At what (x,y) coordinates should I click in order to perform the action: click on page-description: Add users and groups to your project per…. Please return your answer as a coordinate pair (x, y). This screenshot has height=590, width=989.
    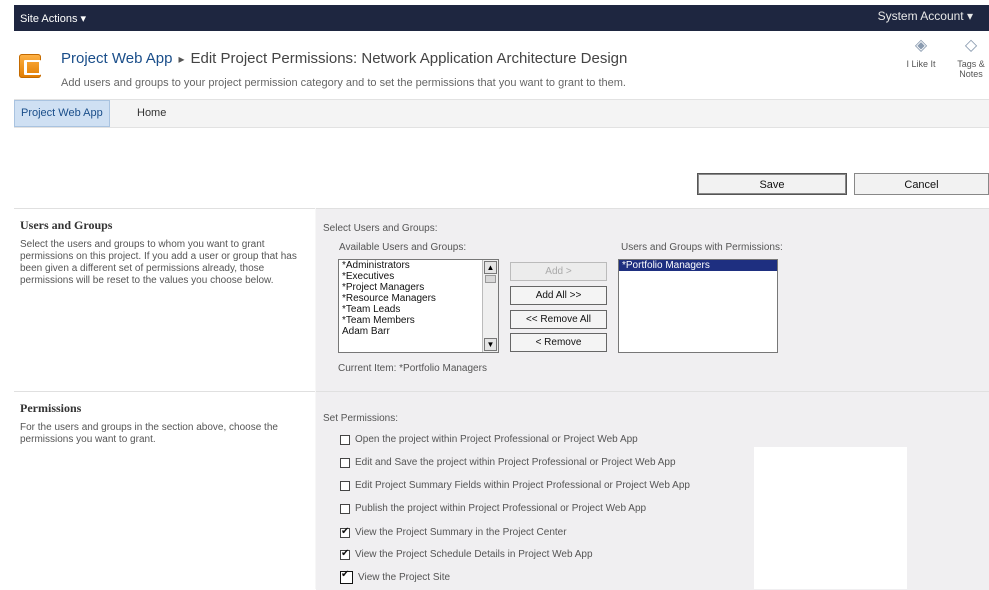
    Looking at the image, I should click on (343, 83).